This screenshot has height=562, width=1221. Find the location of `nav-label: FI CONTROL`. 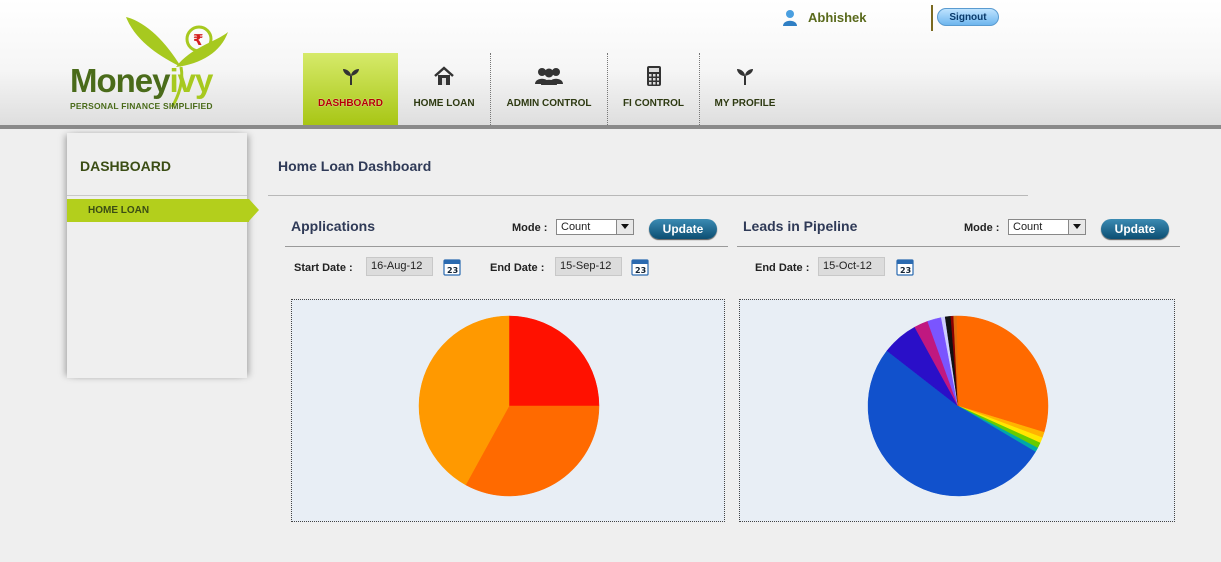

nav-label: FI CONTROL is located at coordinates (653, 103).